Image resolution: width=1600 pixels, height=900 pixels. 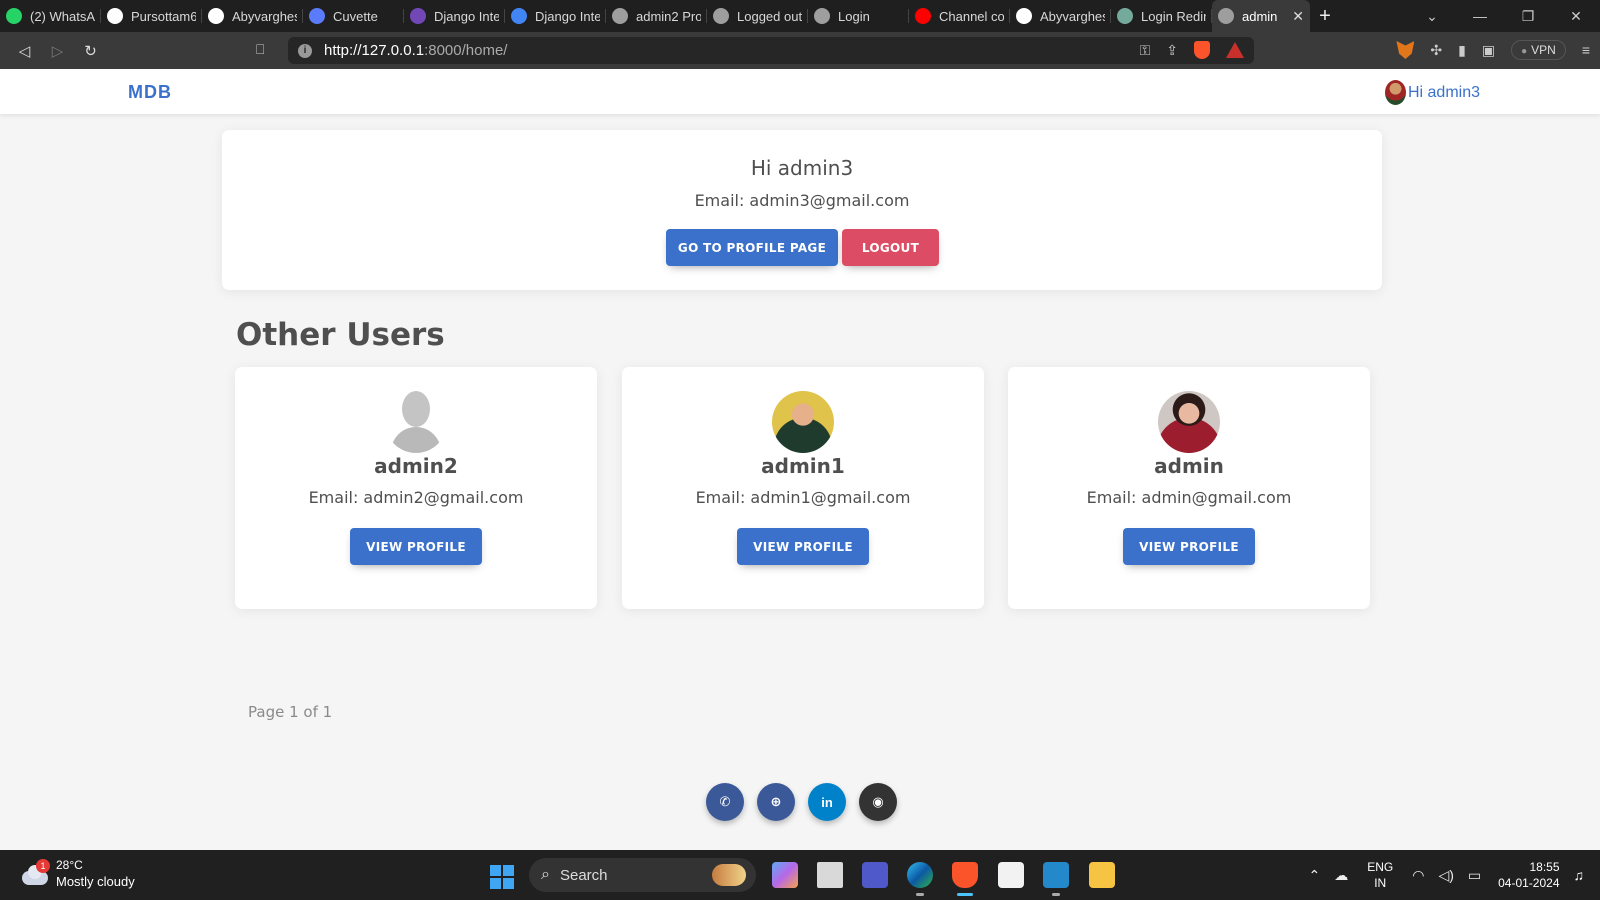 What do you see at coordinates (800, 91) in the screenshot?
I see `site-navbar: MDB Hi admin3` at bounding box center [800, 91].